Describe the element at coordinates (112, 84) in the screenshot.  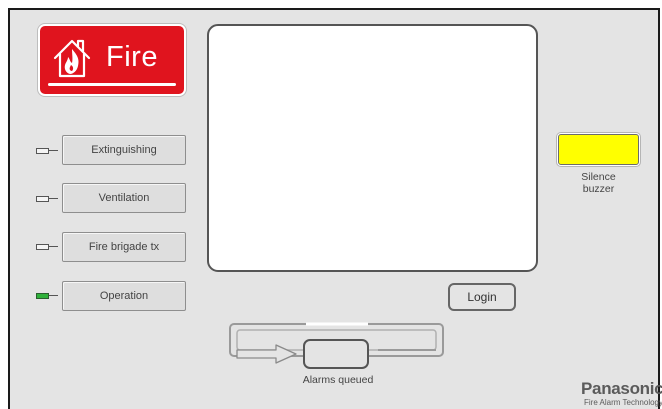
I see `fire-underline` at that location.